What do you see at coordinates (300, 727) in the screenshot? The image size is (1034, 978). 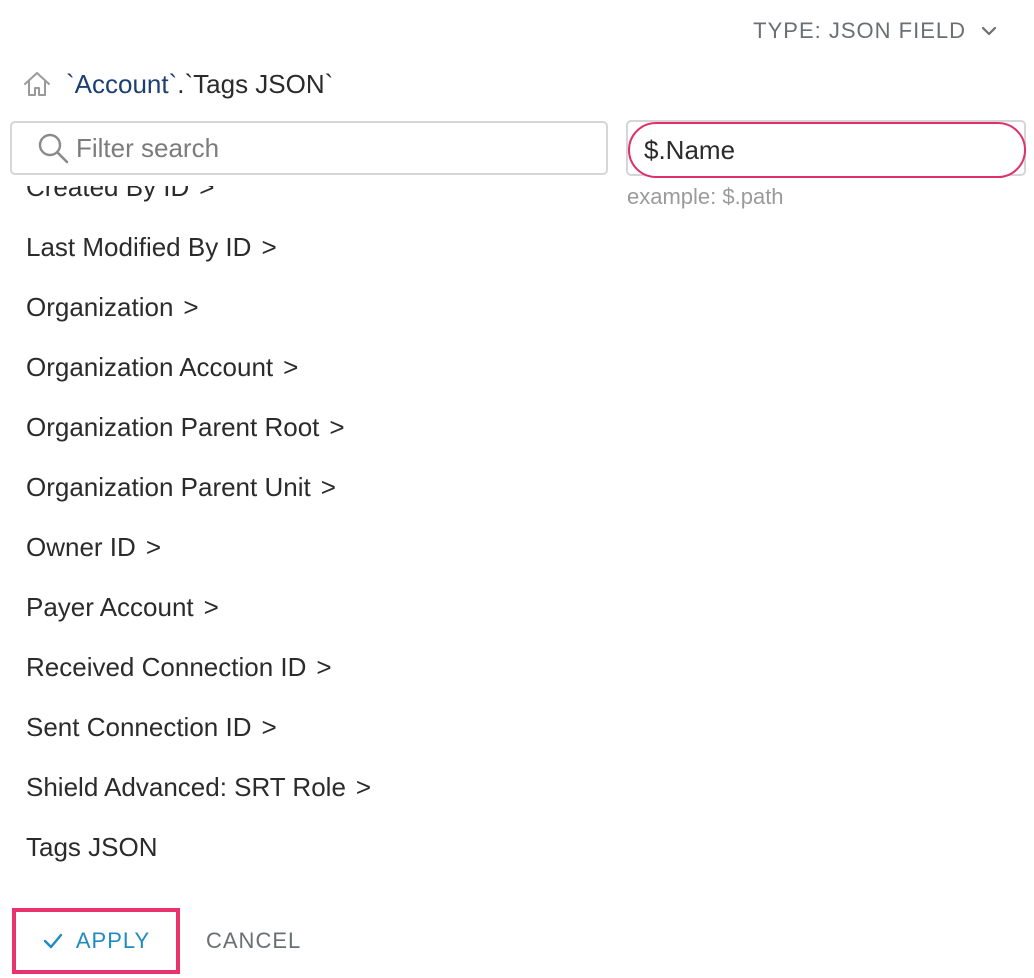 I see `list-item: Sent Connection ID >` at bounding box center [300, 727].